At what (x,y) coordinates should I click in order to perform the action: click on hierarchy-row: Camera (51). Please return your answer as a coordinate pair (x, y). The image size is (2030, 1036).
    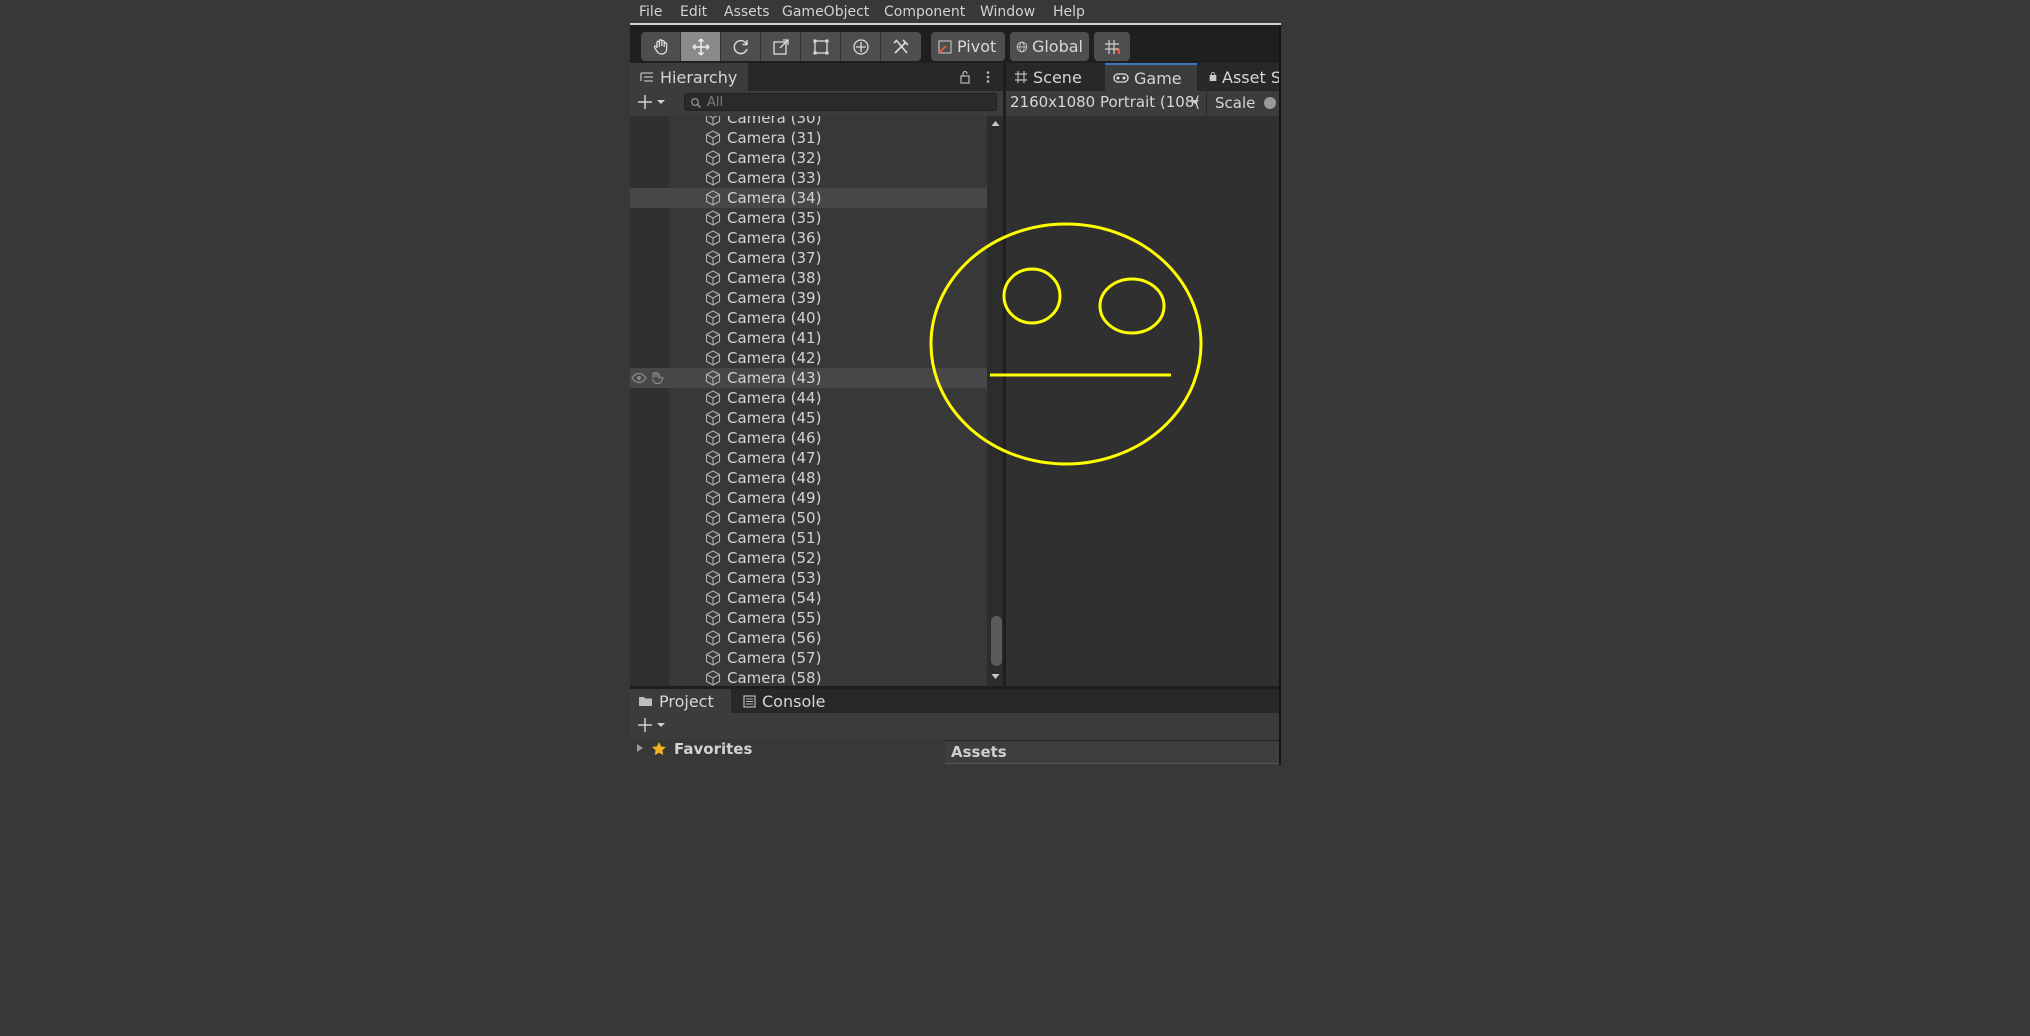
    Looking at the image, I should click on (808, 538).